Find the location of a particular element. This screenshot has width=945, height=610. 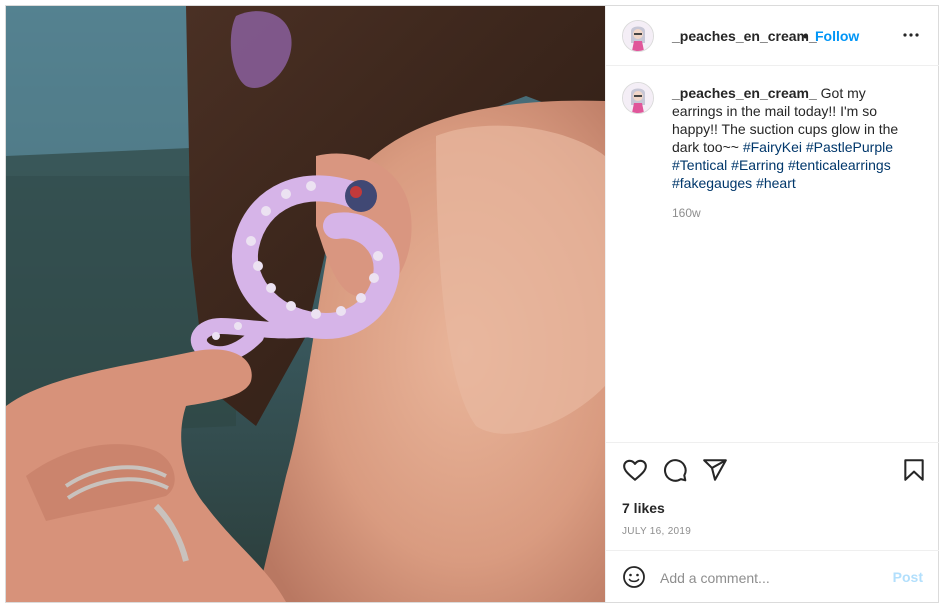

comment-input is located at coordinates (770, 578).